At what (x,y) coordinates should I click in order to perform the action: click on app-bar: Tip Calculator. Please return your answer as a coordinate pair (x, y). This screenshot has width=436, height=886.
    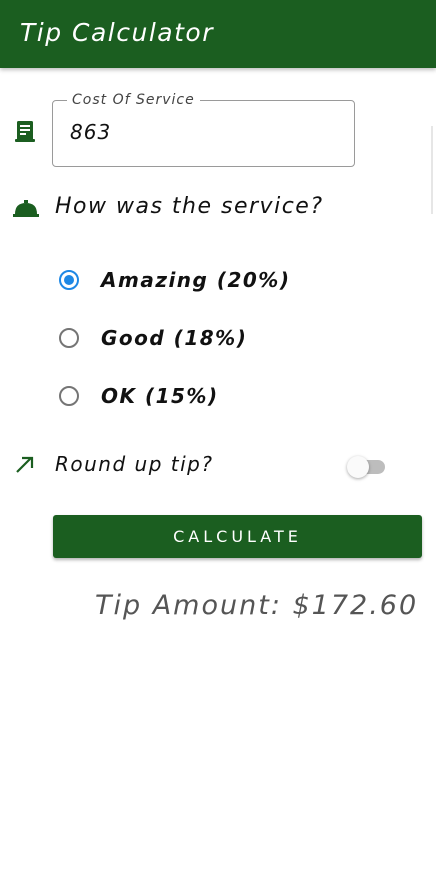
    Looking at the image, I should click on (218, 34).